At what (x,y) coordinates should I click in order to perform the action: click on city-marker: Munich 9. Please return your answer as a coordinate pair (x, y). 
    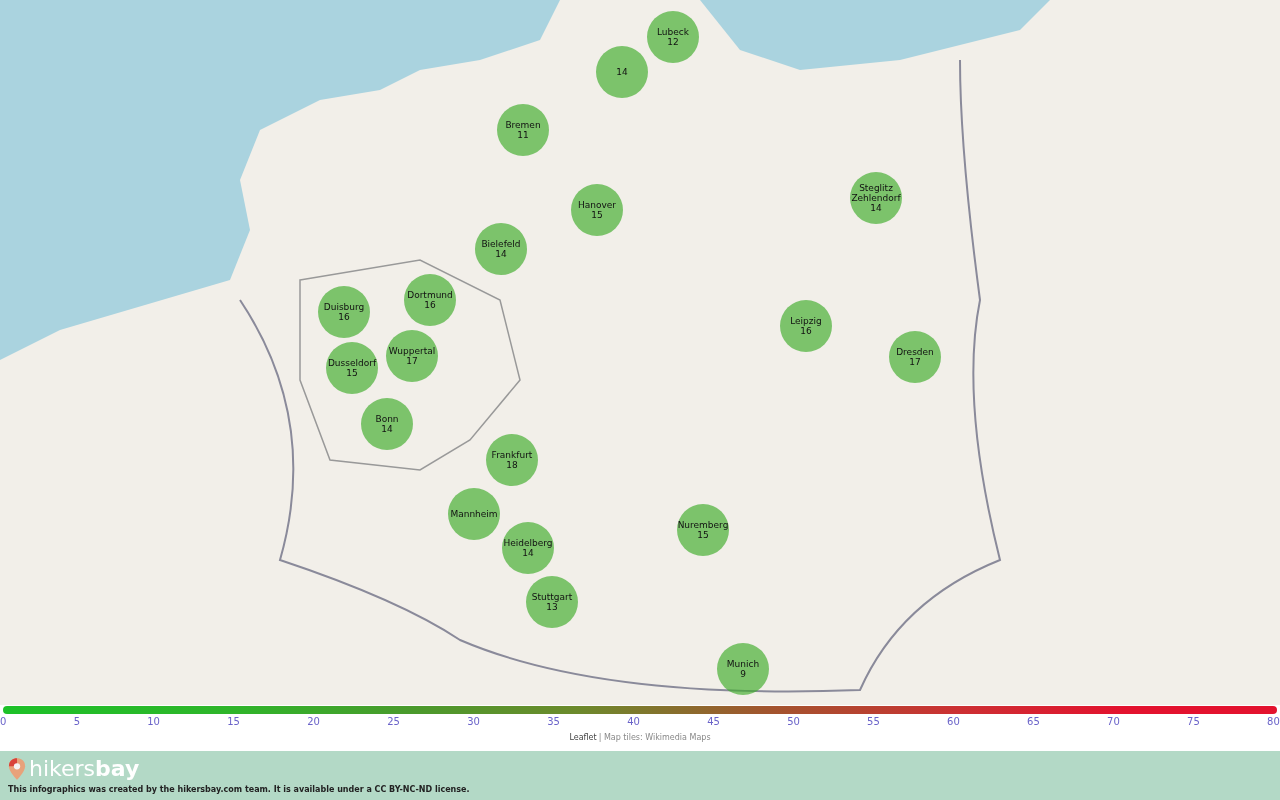
    Looking at the image, I should click on (743, 669).